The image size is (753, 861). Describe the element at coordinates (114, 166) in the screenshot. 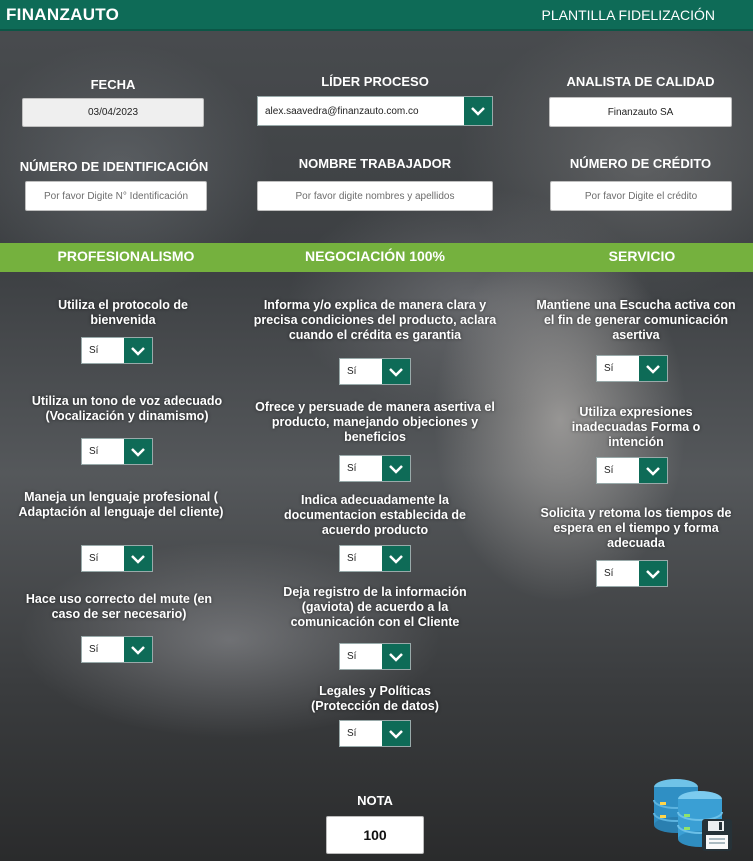

I see `identificacion-label: NÚMERO DE IDENTIFICACIÓN` at that location.